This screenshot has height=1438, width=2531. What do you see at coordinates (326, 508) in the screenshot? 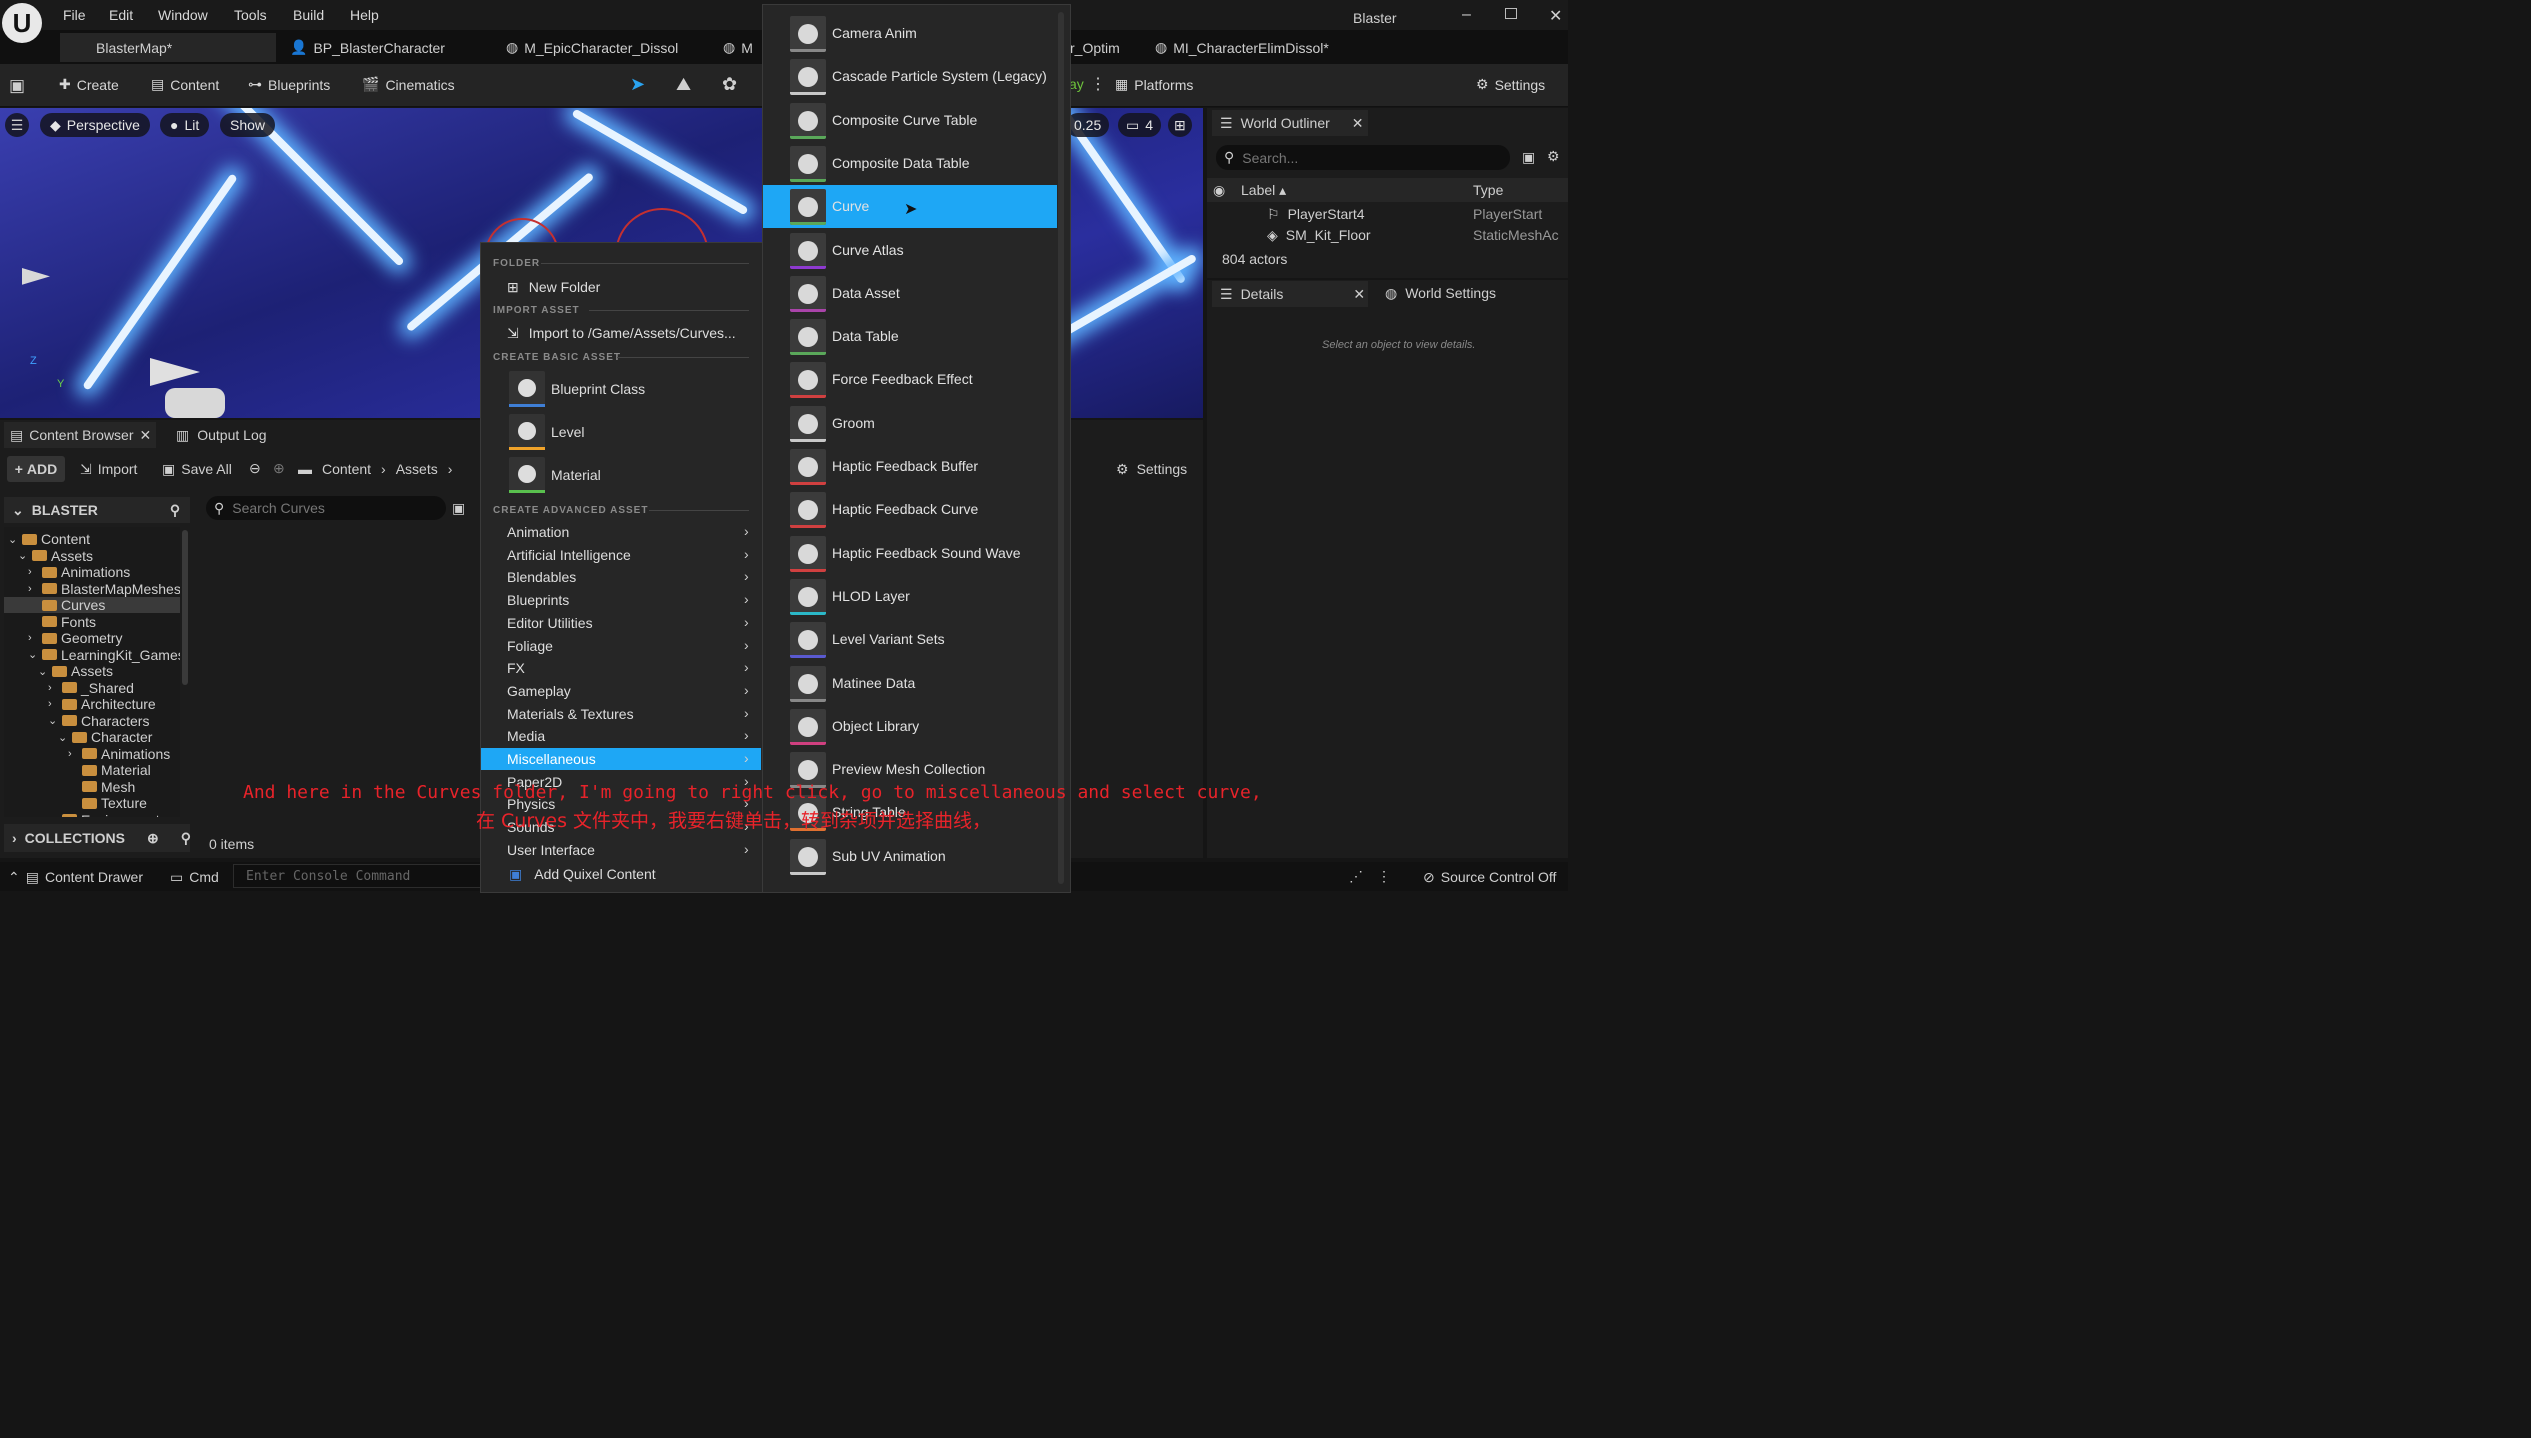
I see `search-curves-input: ⚲ Search Curves` at bounding box center [326, 508].